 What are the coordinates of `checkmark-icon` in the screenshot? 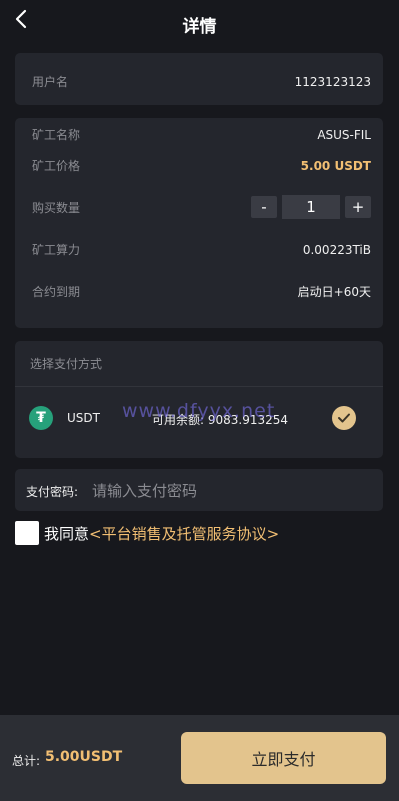 It's located at (344, 418).